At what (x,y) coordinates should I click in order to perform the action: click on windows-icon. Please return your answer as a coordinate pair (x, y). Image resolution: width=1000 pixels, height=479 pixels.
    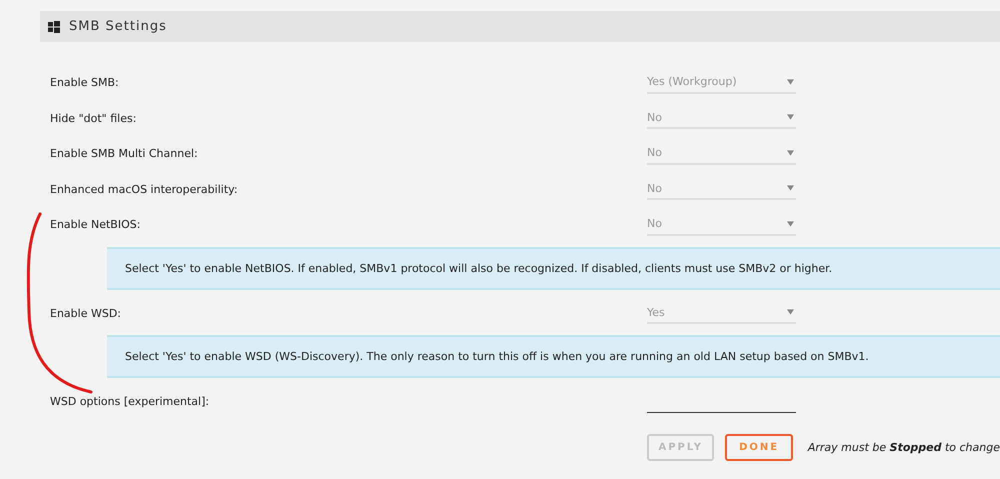
    Looking at the image, I should click on (54, 26).